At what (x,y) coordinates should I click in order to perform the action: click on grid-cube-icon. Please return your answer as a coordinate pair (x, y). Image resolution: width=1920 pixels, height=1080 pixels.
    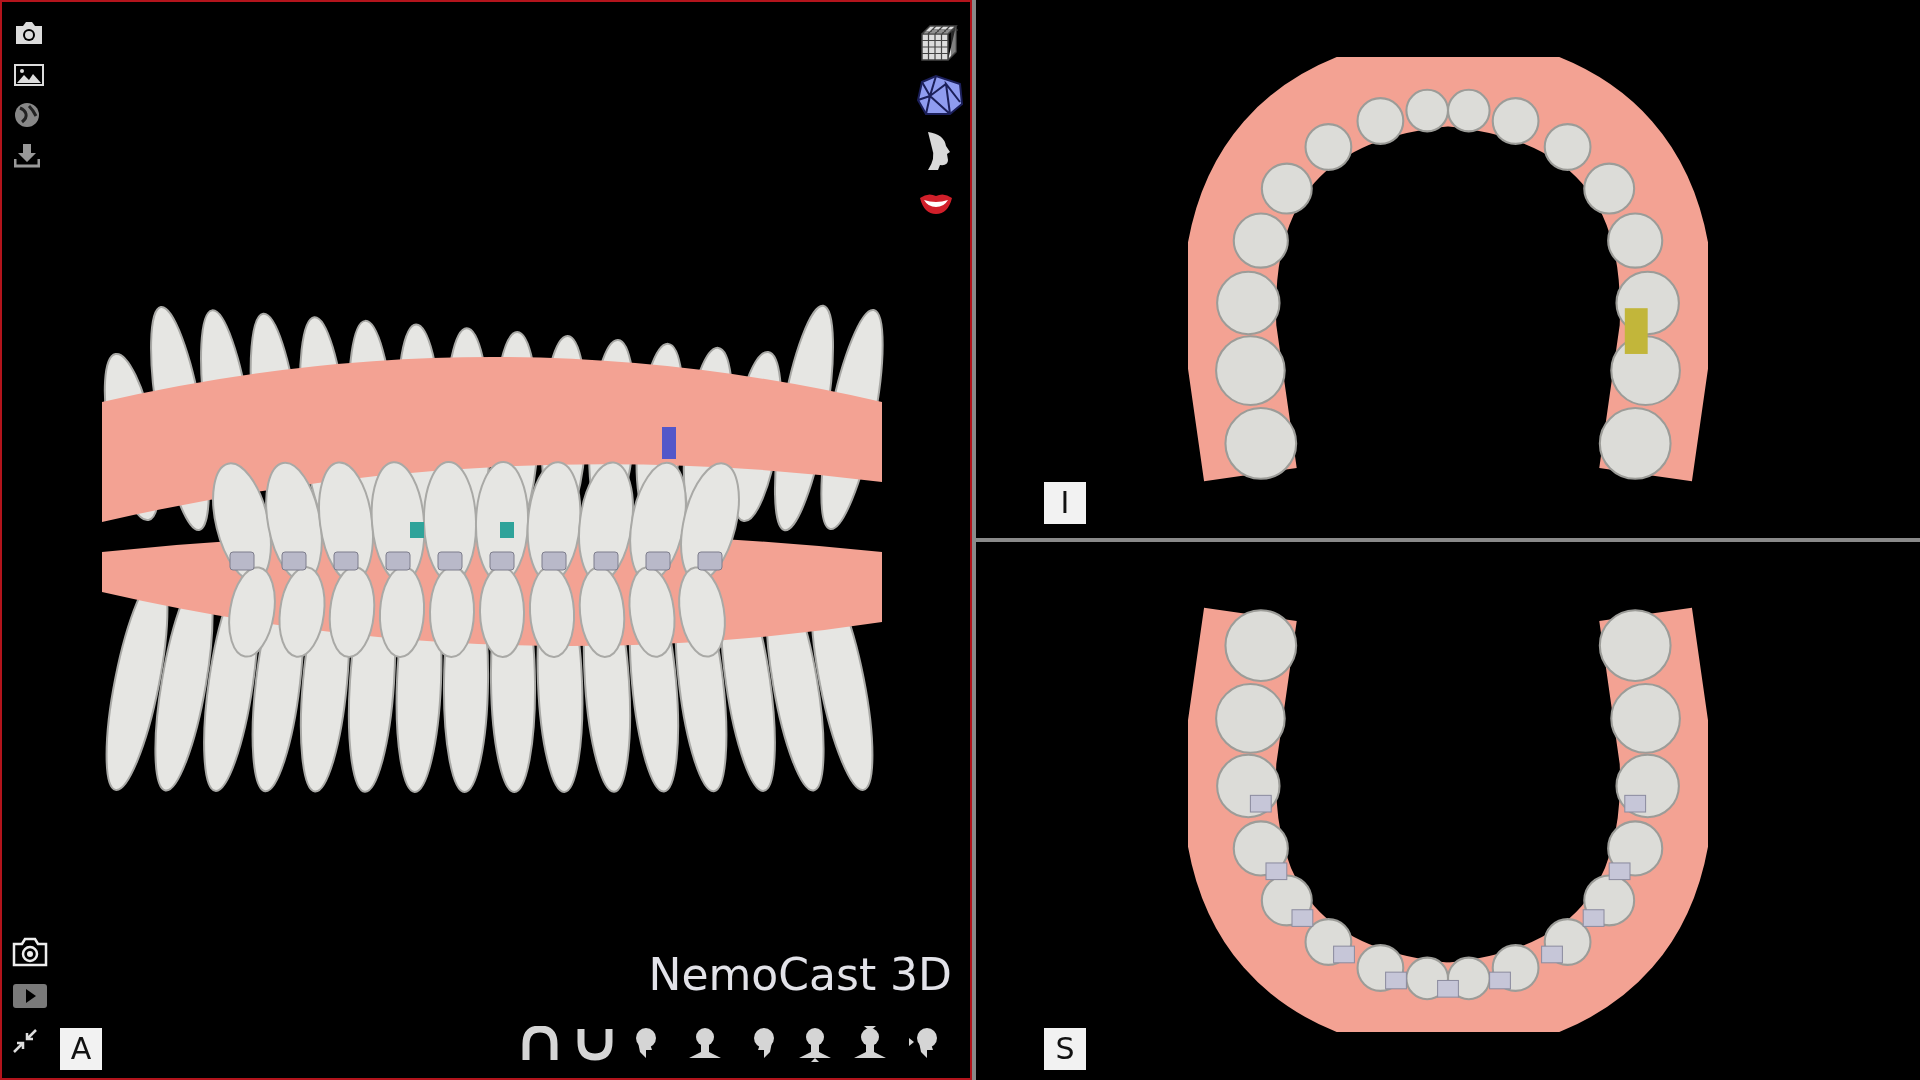
    Looking at the image, I should click on (939, 43).